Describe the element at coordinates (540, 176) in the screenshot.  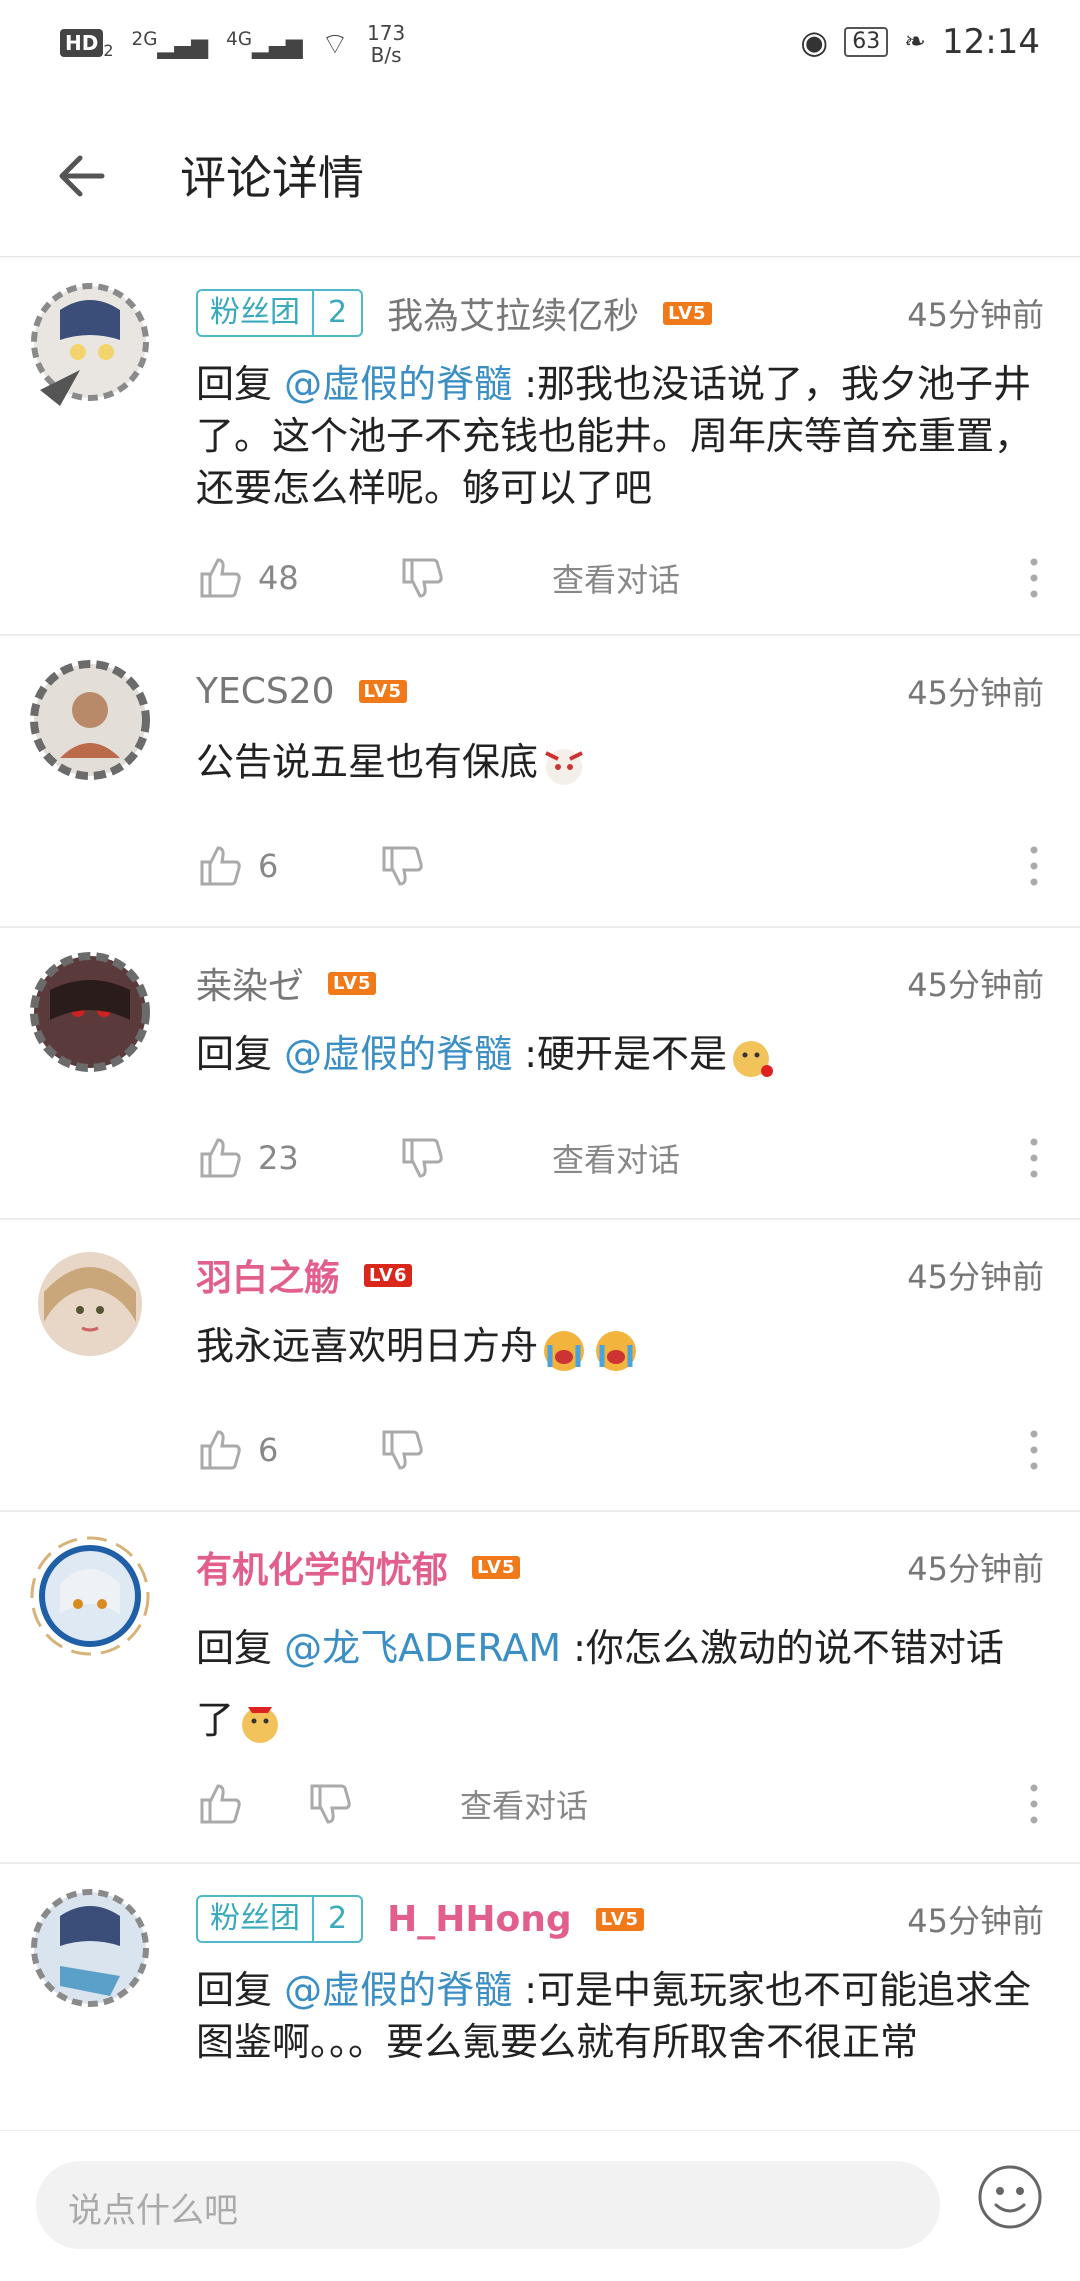
I see `app-header: 评论详情` at that location.